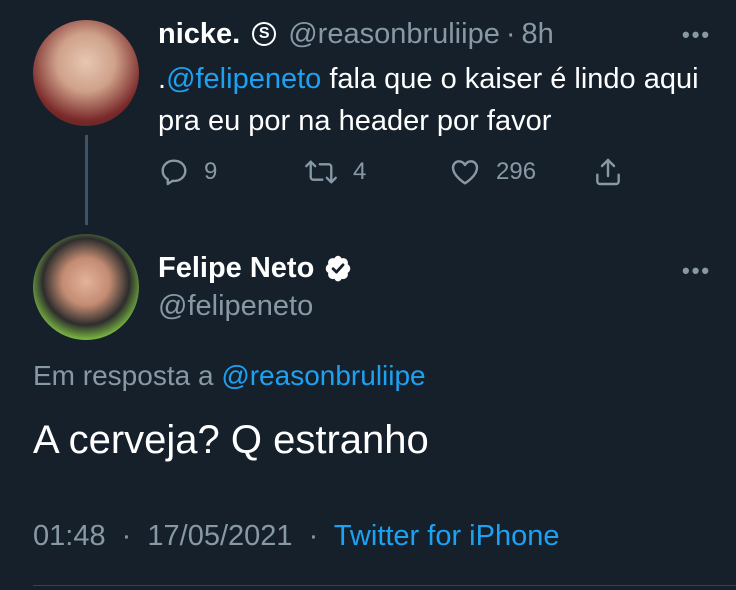  Describe the element at coordinates (231, 440) in the screenshot. I see `main-tweet-text: A cerveja? Q estranho` at that location.